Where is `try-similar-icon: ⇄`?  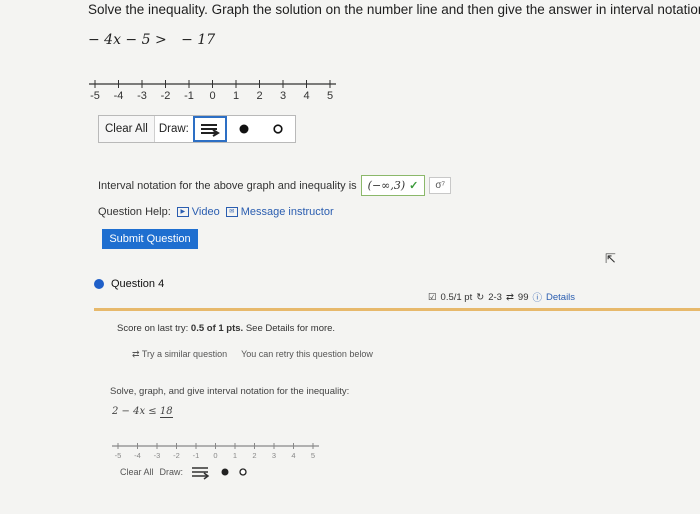 try-similar-icon: ⇄ is located at coordinates (136, 354).